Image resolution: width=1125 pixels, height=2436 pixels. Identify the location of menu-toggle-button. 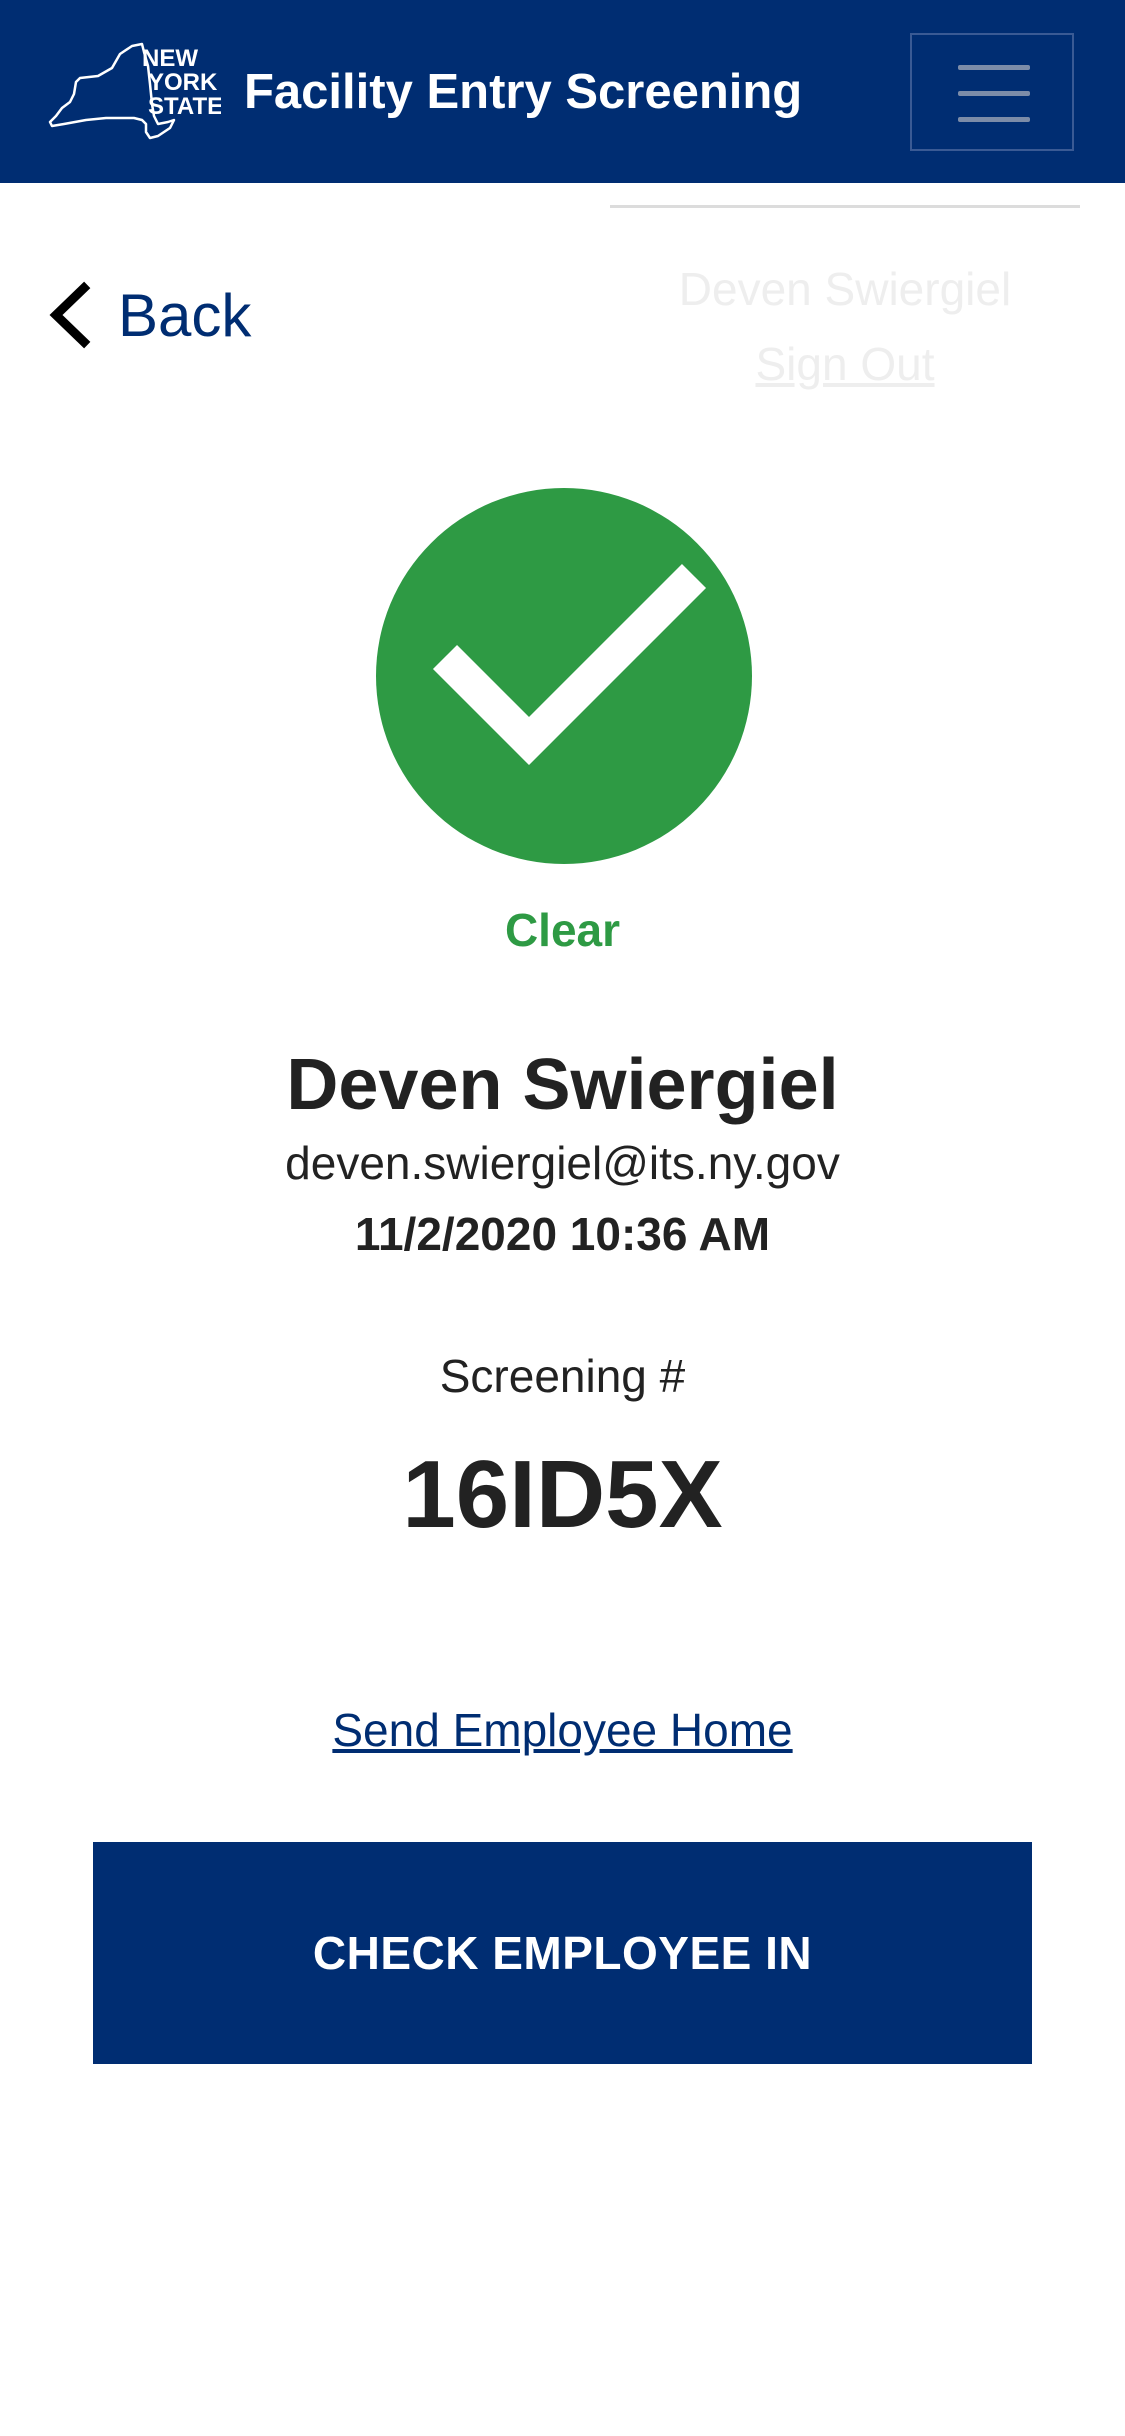
(992, 92).